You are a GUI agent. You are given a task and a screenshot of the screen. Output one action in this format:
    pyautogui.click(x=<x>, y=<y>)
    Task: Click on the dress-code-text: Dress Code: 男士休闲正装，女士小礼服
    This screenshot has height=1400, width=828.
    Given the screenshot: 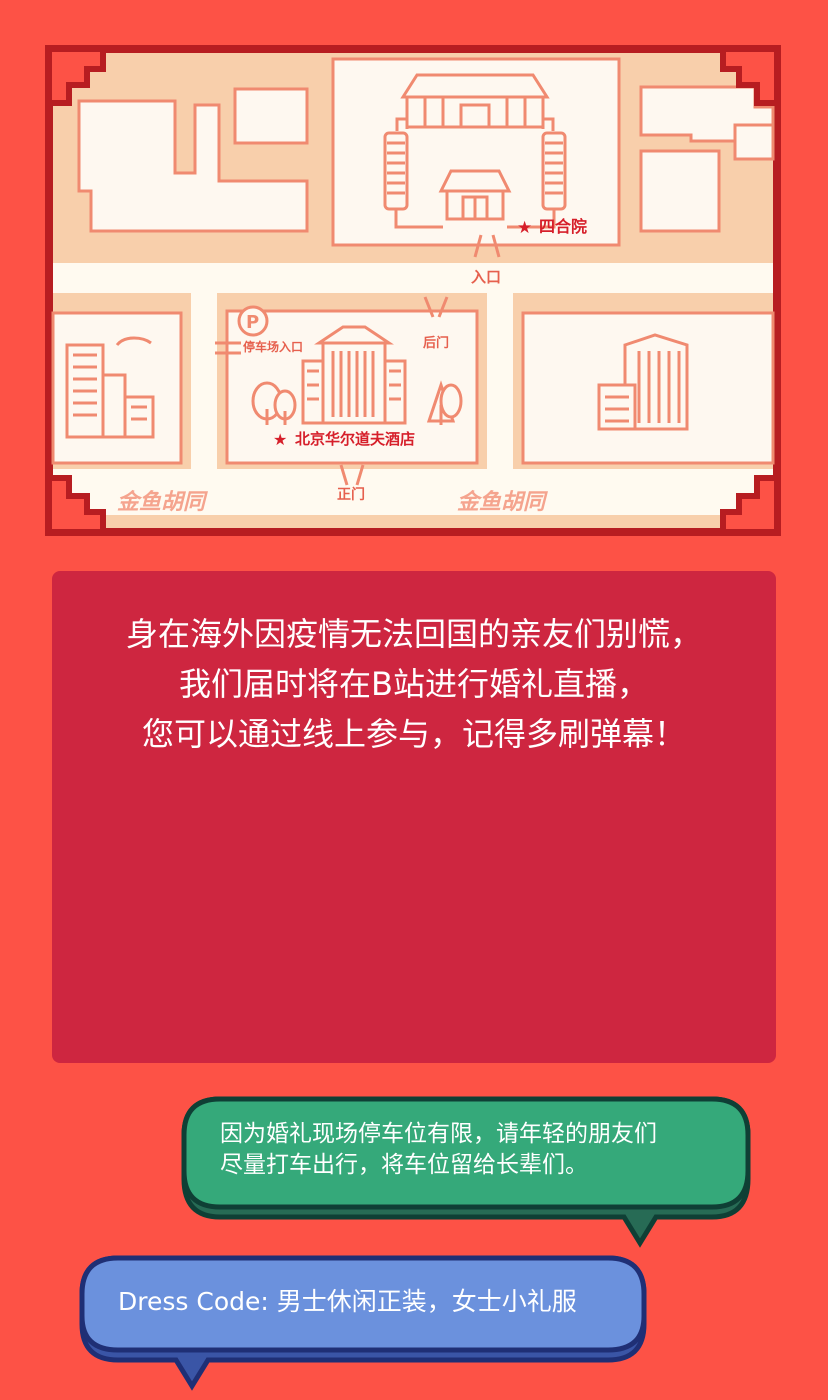 What is the action you would take?
    pyautogui.click(x=347, y=1301)
    